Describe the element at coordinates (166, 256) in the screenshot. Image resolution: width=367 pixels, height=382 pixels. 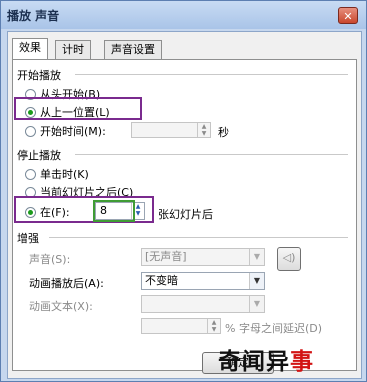
I see `sound-select-value: [无声音]` at that location.